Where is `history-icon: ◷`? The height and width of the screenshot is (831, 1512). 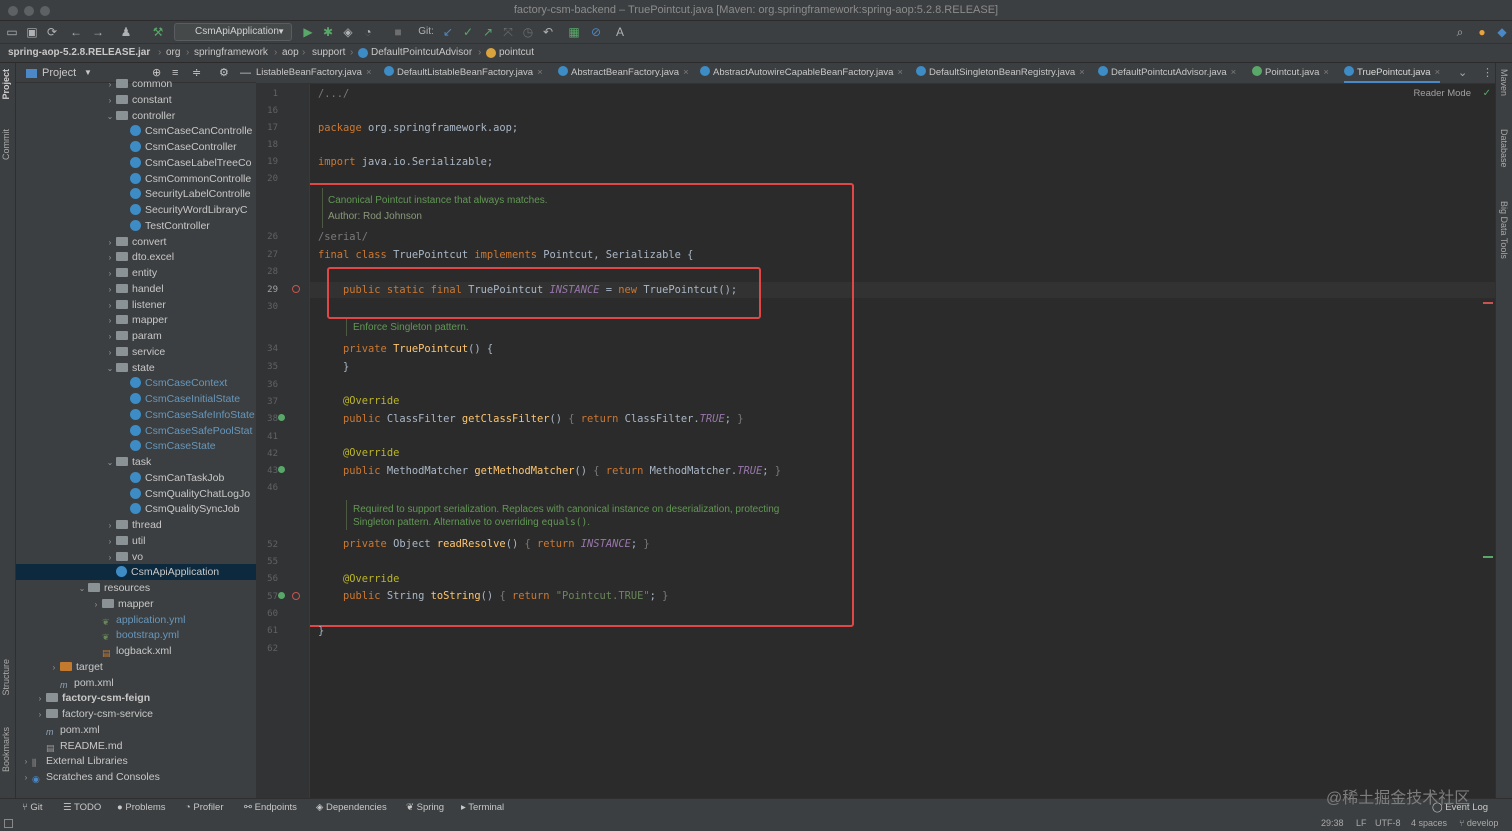
history-icon: ◷ is located at coordinates (528, 32).